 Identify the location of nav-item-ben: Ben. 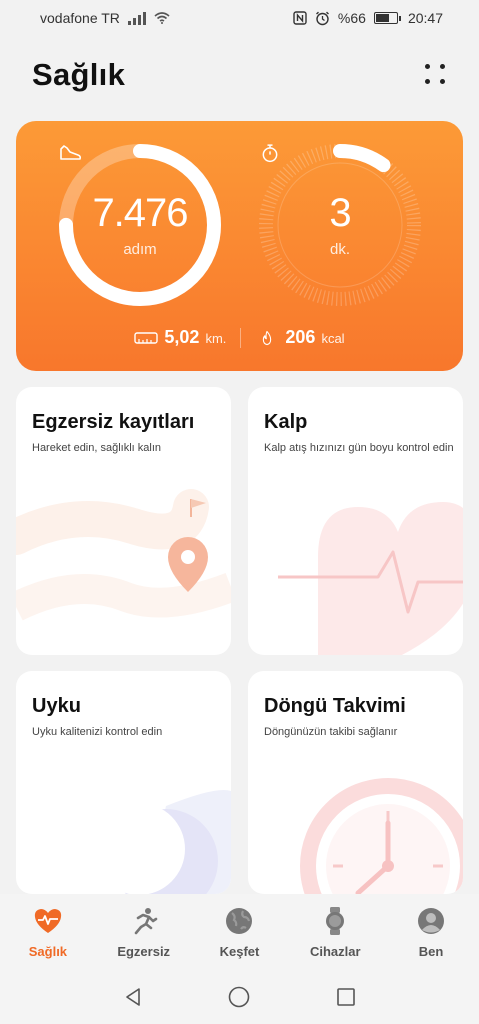
(431, 932).